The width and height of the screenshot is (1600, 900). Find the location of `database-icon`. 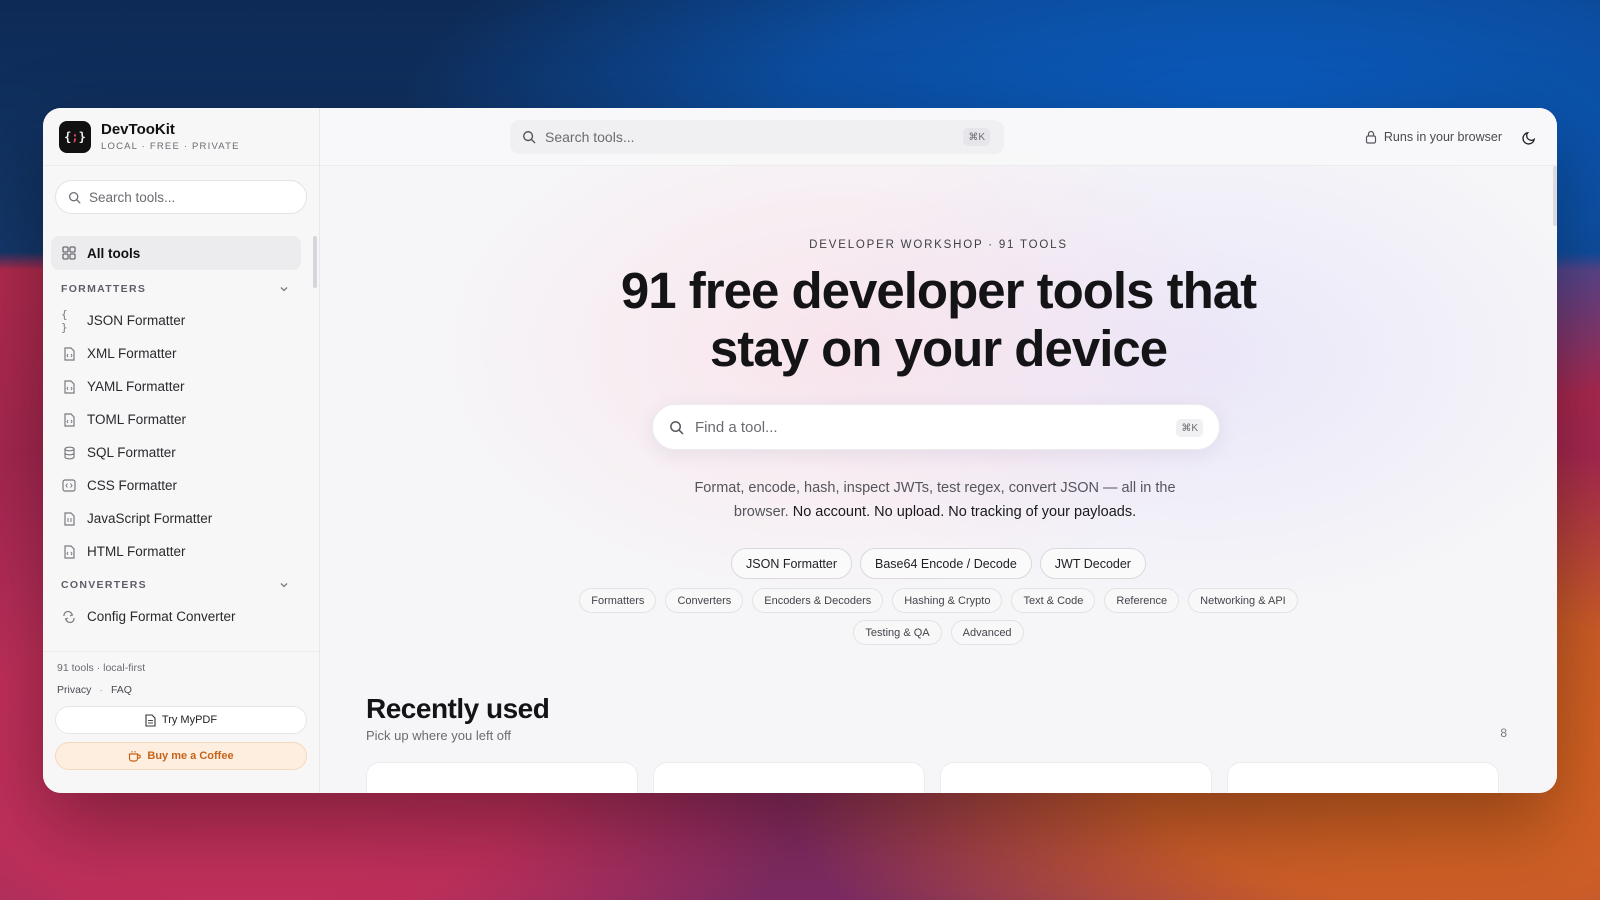

database-icon is located at coordinates (69, 453).